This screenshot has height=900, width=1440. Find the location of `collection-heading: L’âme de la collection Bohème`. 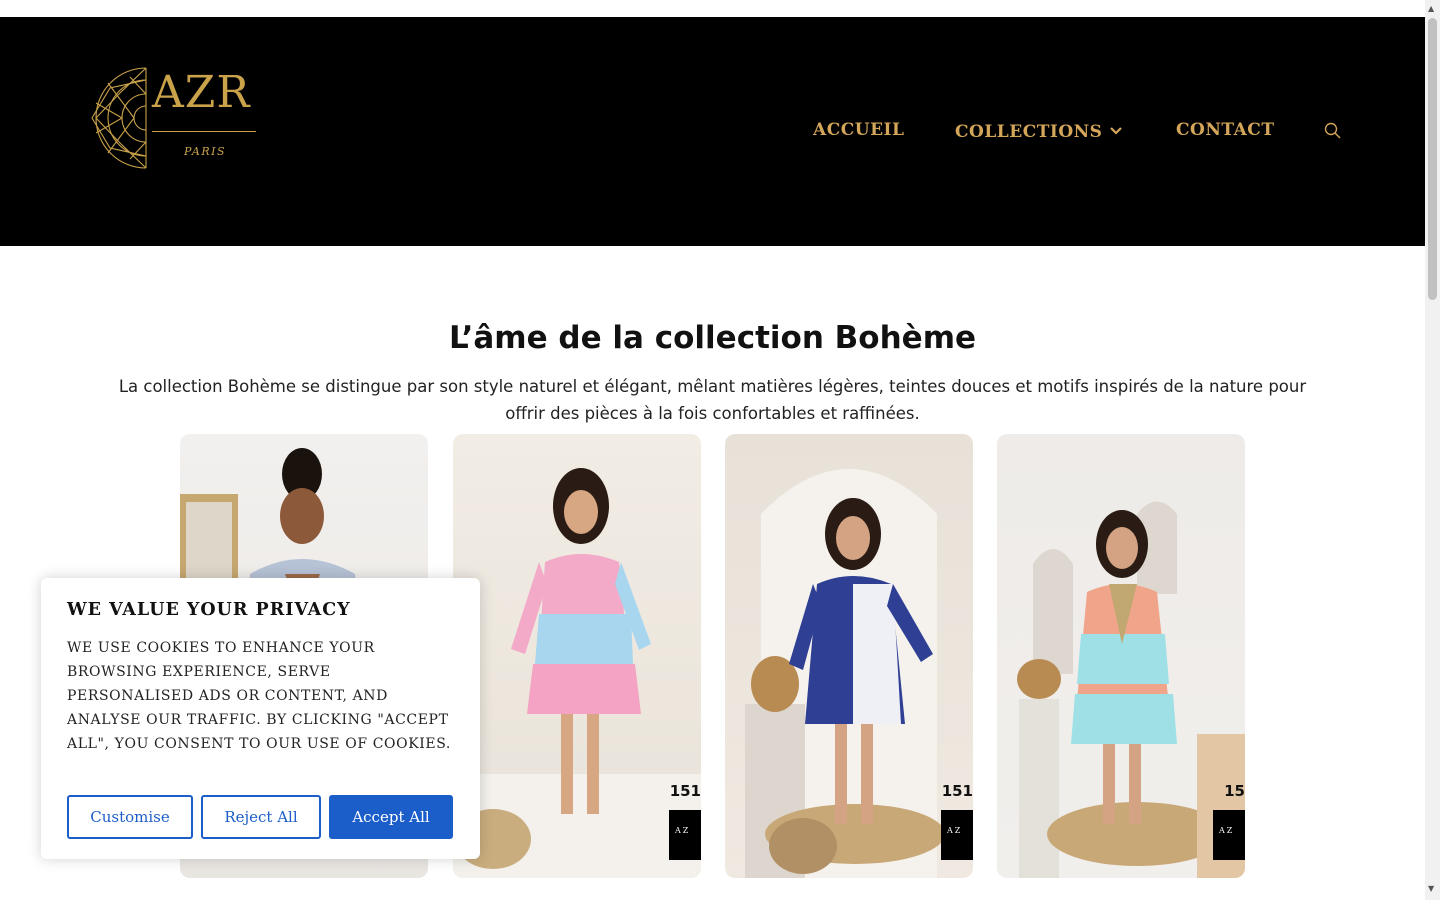

collection-heading: L’âme de la collection Bohème is located at coordinates (712, 338).